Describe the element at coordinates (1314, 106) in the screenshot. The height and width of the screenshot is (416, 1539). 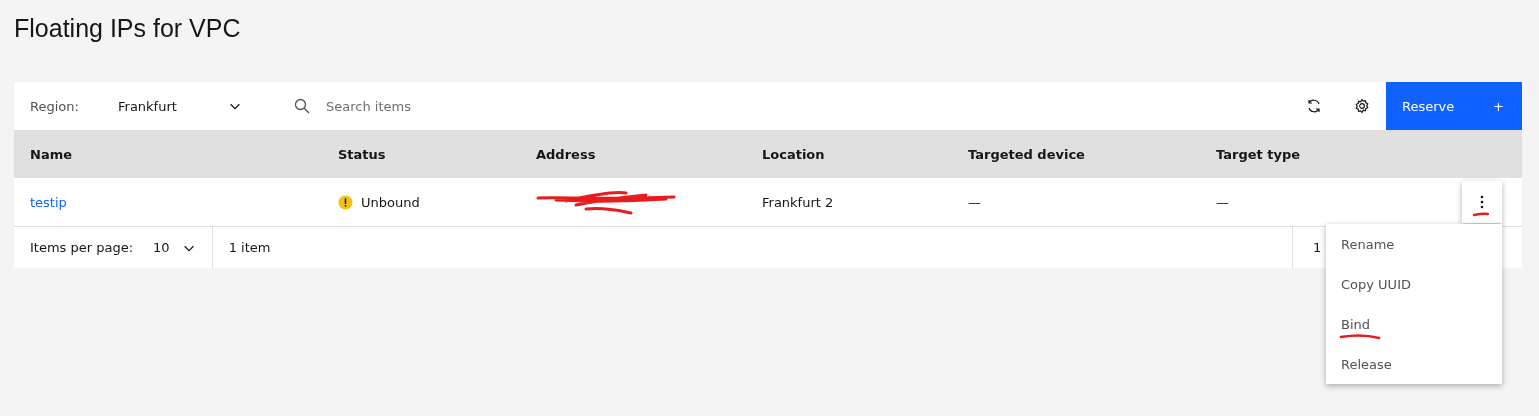
I see `refresh-icon` at that location.